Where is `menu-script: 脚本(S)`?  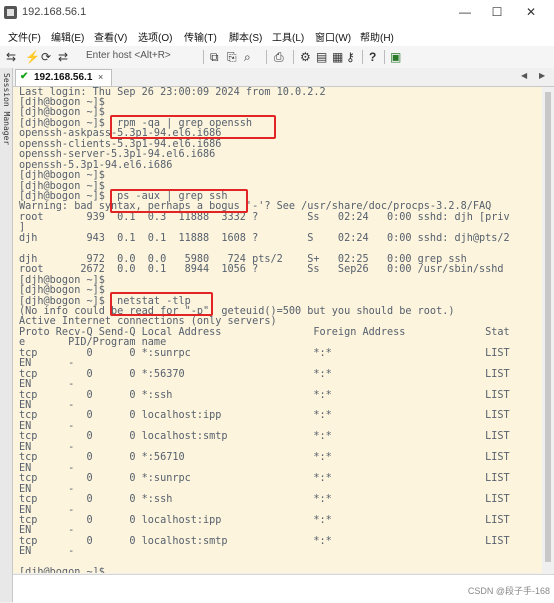 menu-script: 脚本(S) is located at coordinates (245, 36).